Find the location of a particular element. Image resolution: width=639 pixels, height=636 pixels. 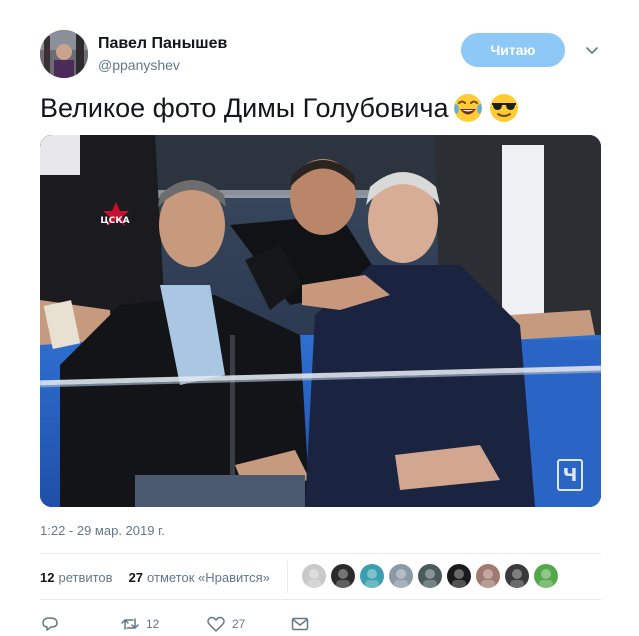

tweet-stats: 12 ретвитов 27 отметок «Нравится» is located at coordinates (163, 577).